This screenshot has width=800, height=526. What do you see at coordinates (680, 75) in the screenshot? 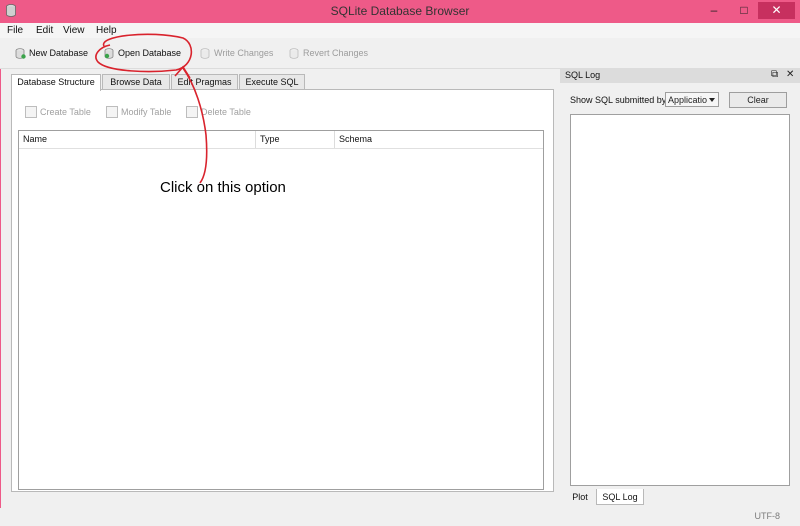
I see `sql-log-dock-title: SQL Log ⧉ ✕` at bounding box center [680, 75].